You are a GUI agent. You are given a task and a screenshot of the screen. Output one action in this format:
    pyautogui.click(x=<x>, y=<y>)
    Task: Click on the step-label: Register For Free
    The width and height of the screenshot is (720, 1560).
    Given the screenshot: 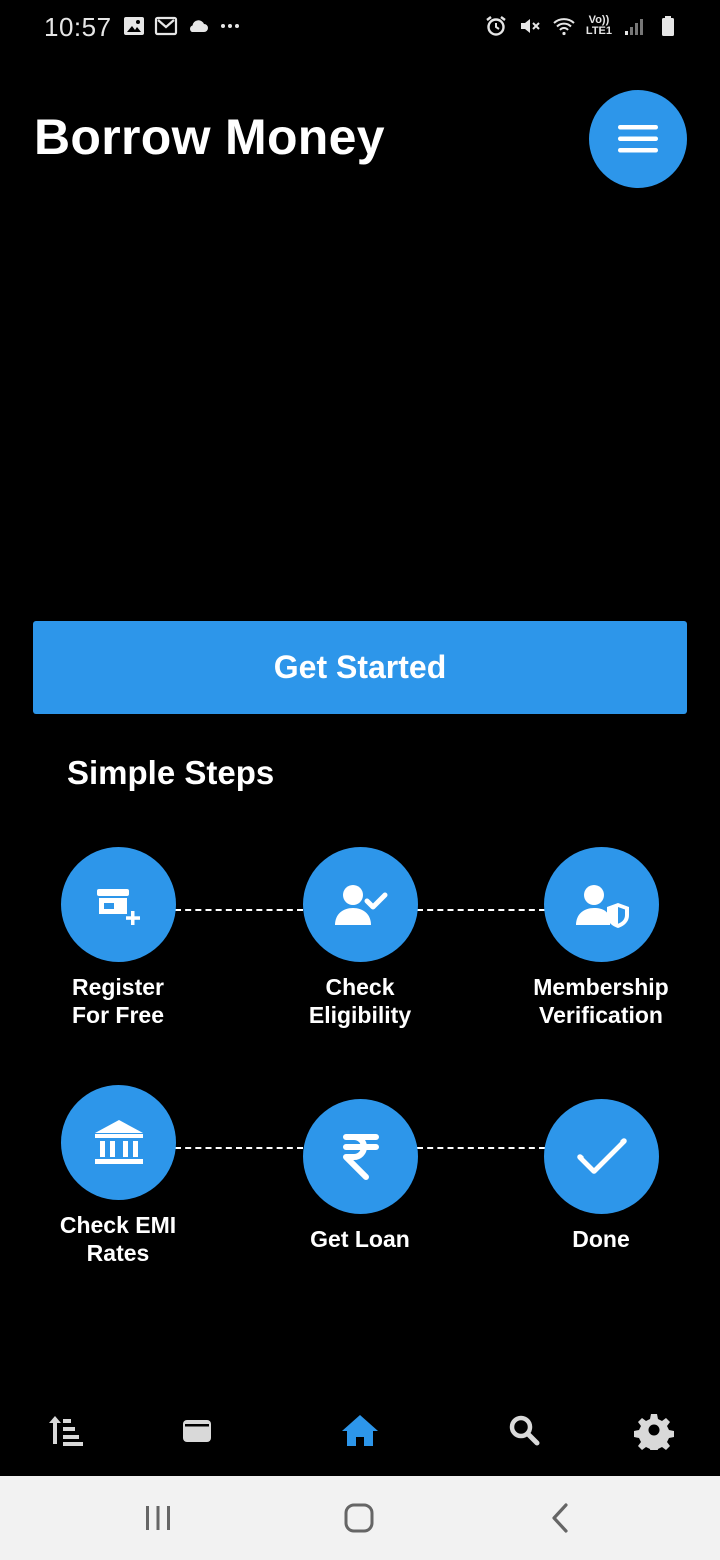 What is the action you would take?
    pyautogui.click(x=118, y=1001)
    